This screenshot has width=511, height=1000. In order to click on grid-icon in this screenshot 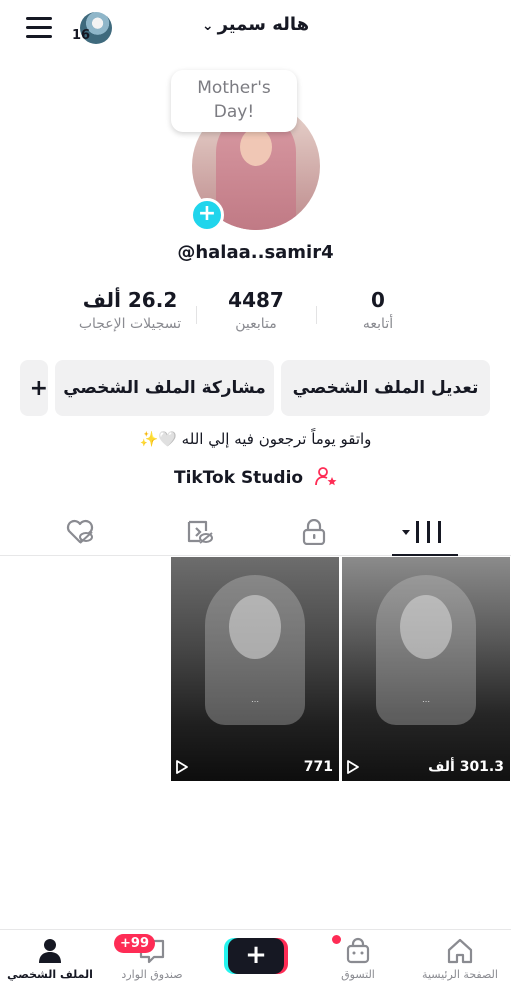, I will do `click(421, 532)`.